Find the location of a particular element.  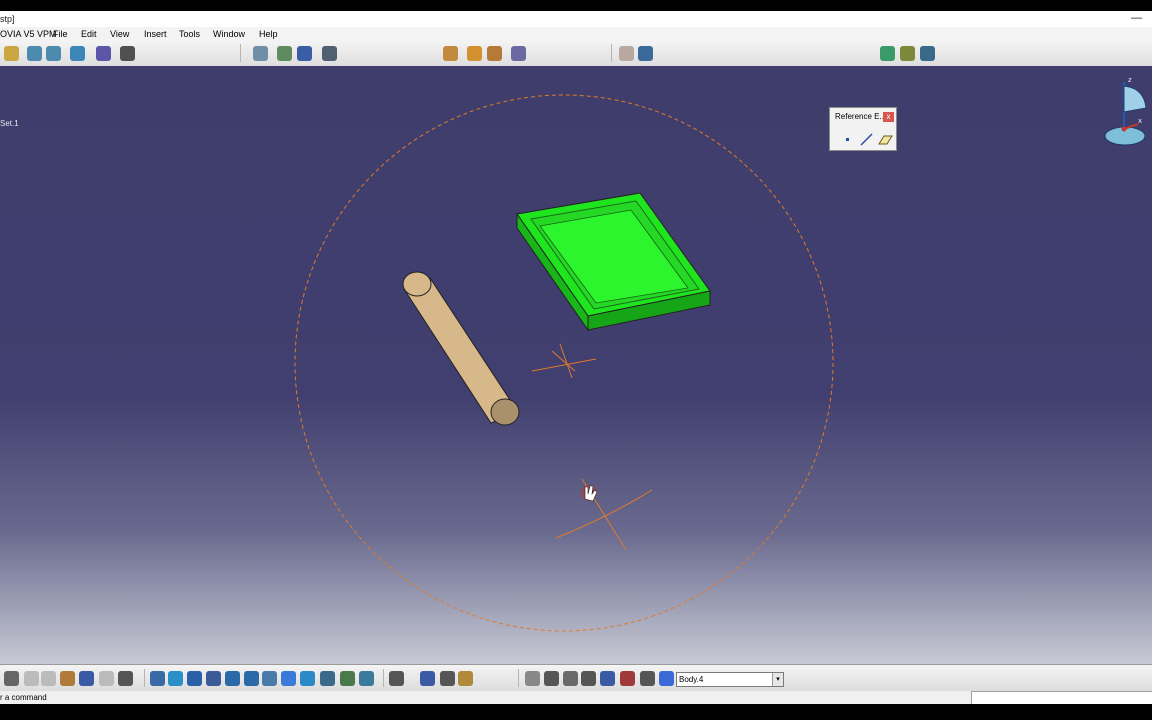

iso-view-icon is located at coordinates (307, 678).